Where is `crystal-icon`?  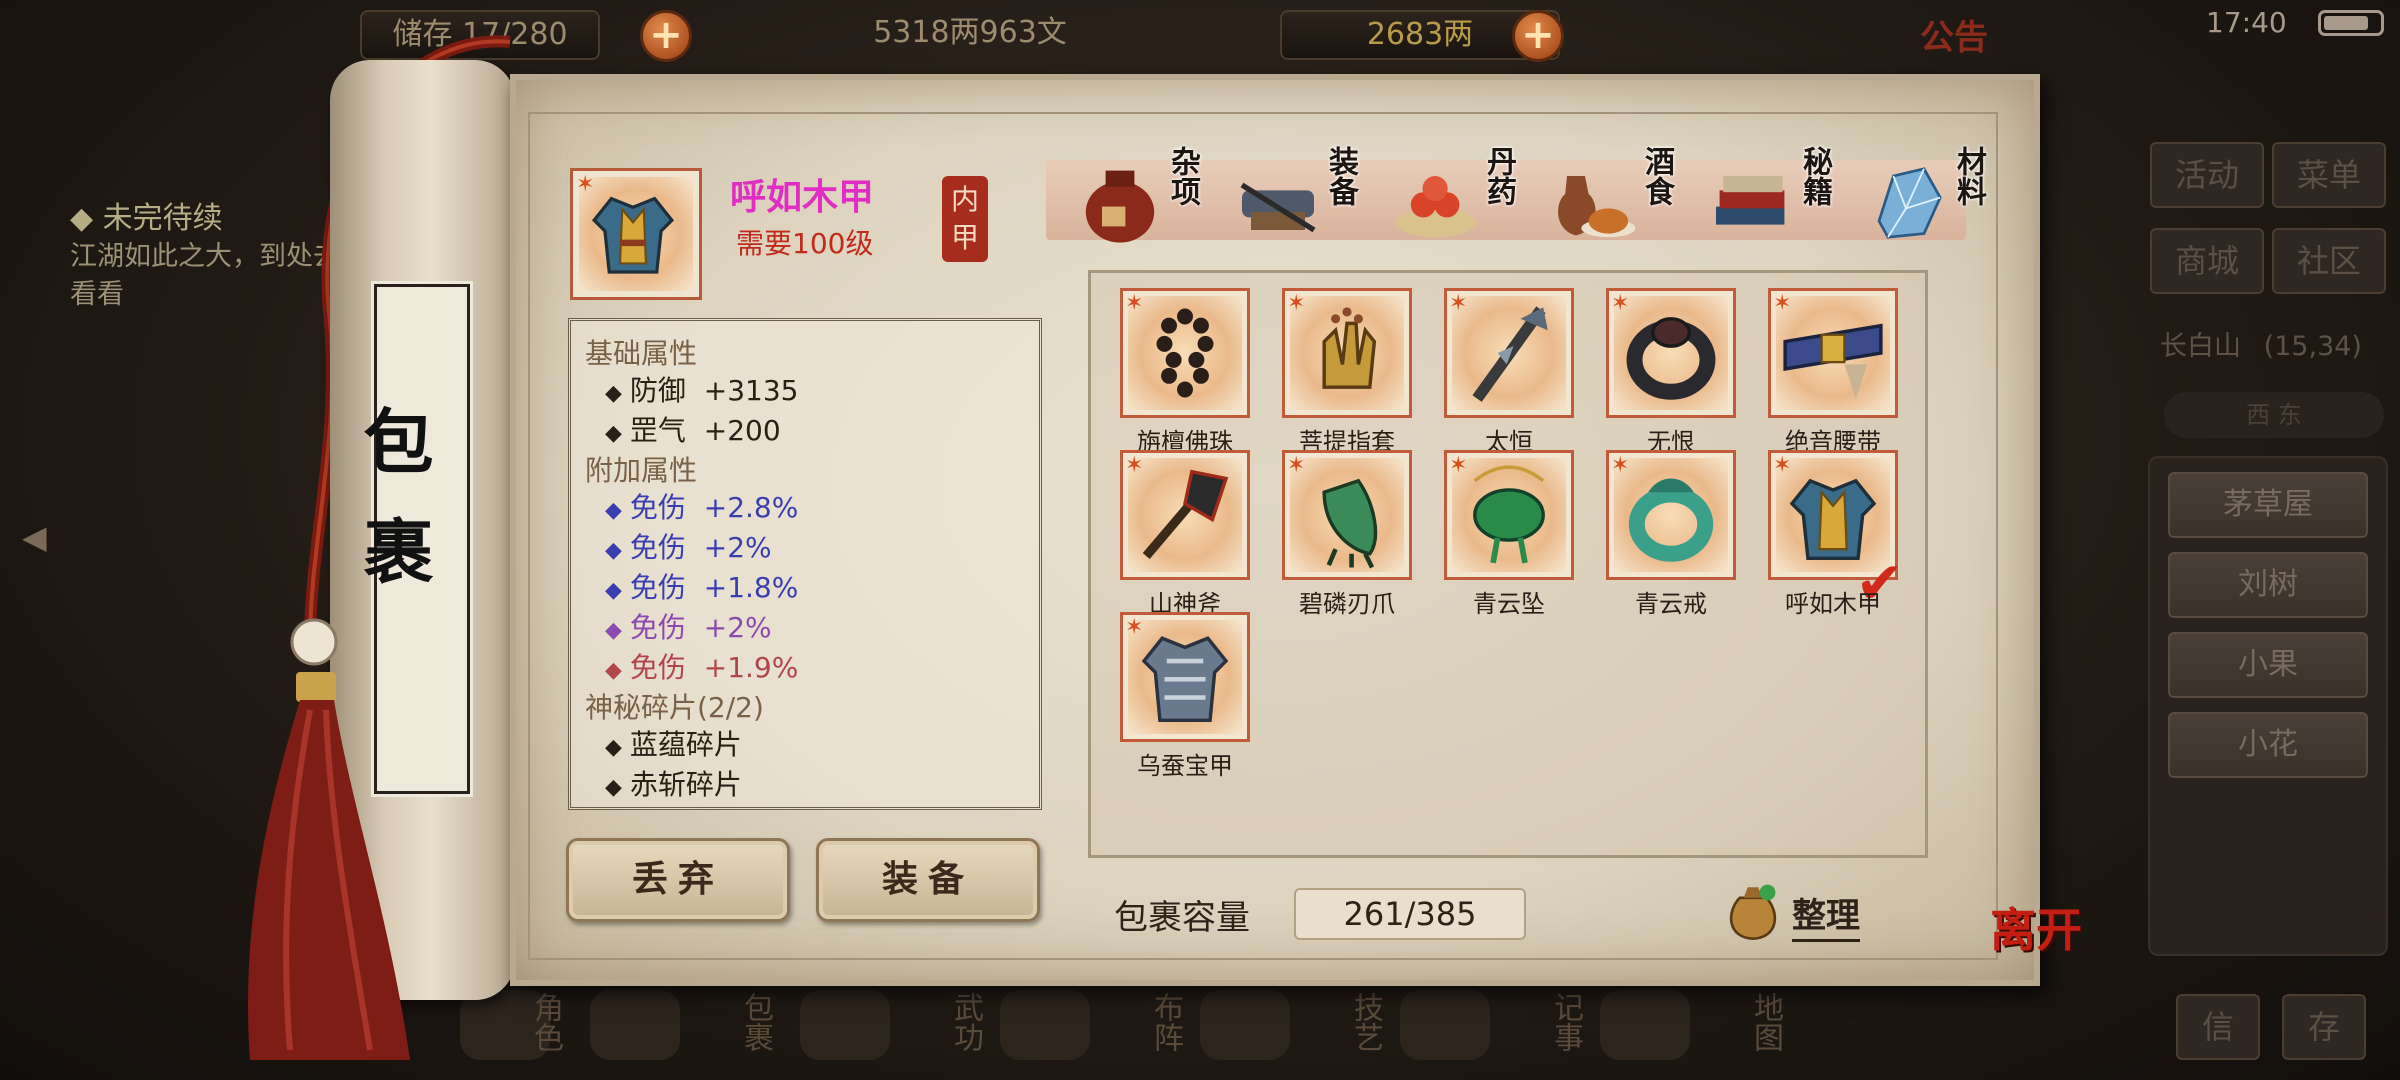 crystal-icon is located at coordinates (1909, 203).